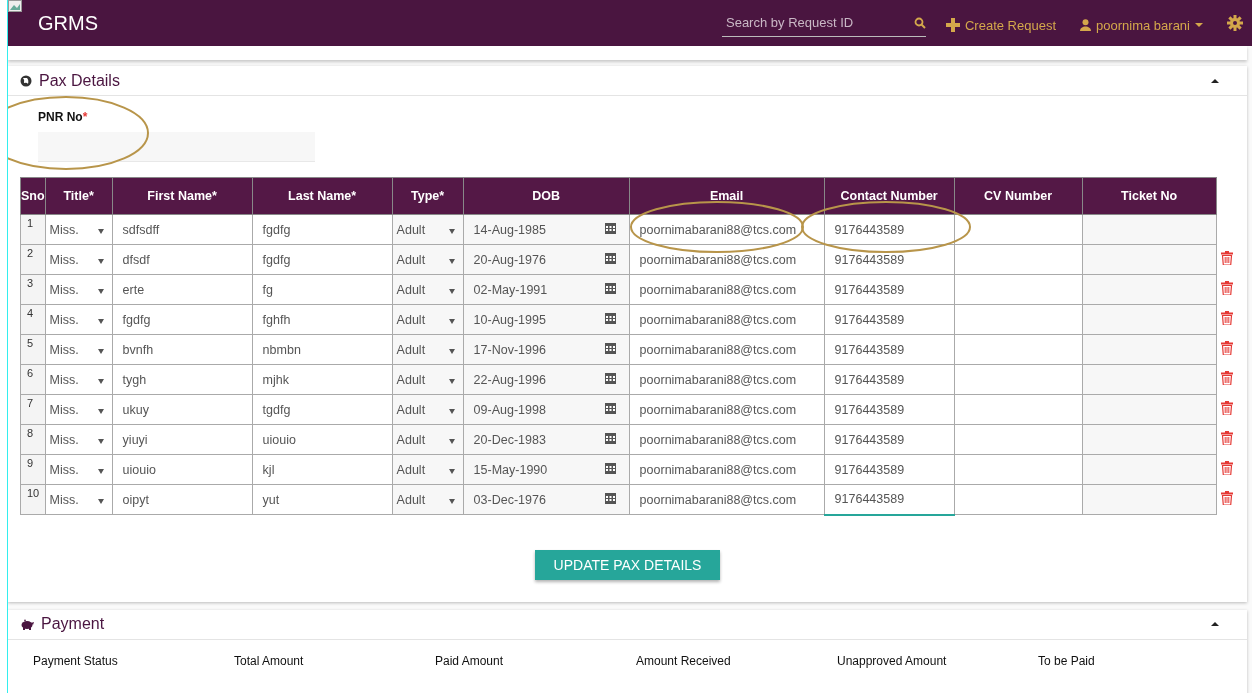 This screenshot has width=1252, height=693. What do you see at coordinates (546, 259) in the screenshot?
I see `date-field: 20-Aug-1976` at bounding box center [546, 259].